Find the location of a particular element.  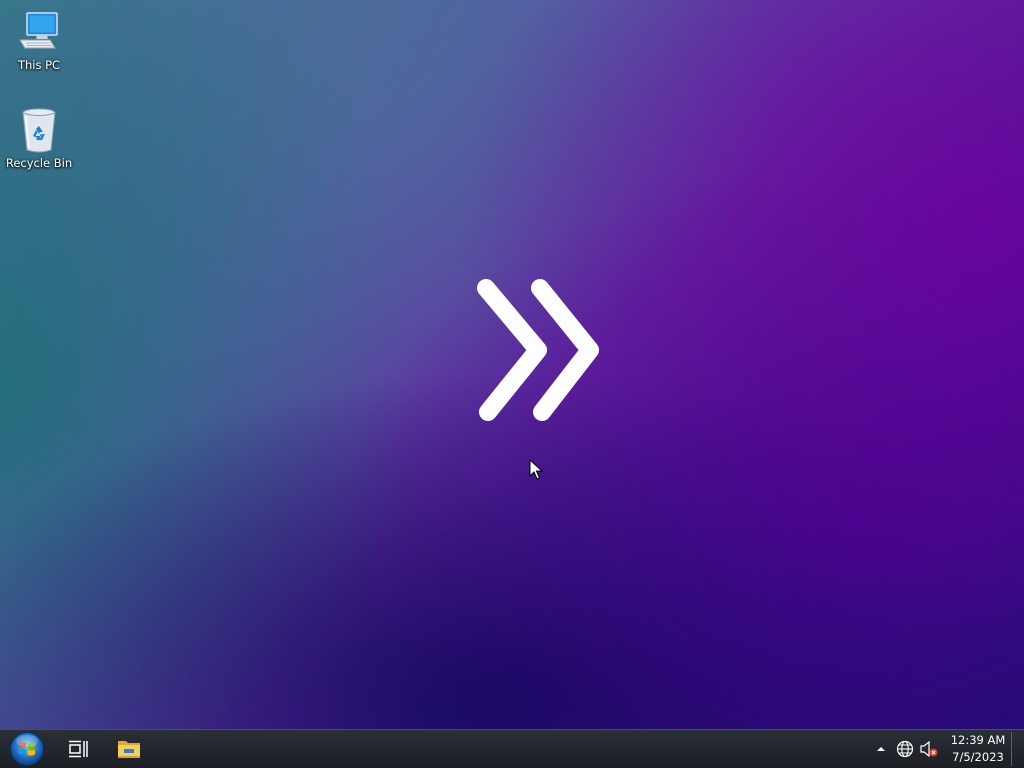

speaker-muted-icon is located at coordinates (929, 749).